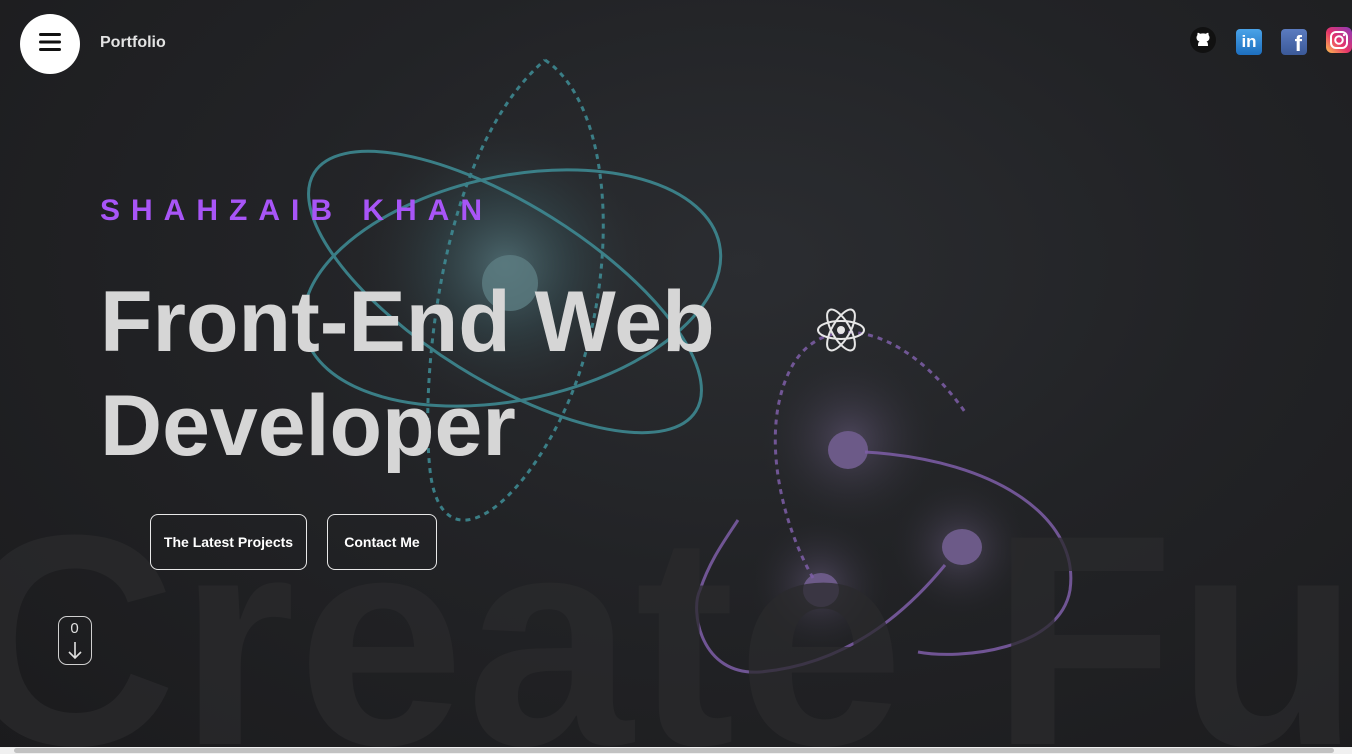  I want to click on hero-headline: Front-End Web Developer, so click(450, 374).